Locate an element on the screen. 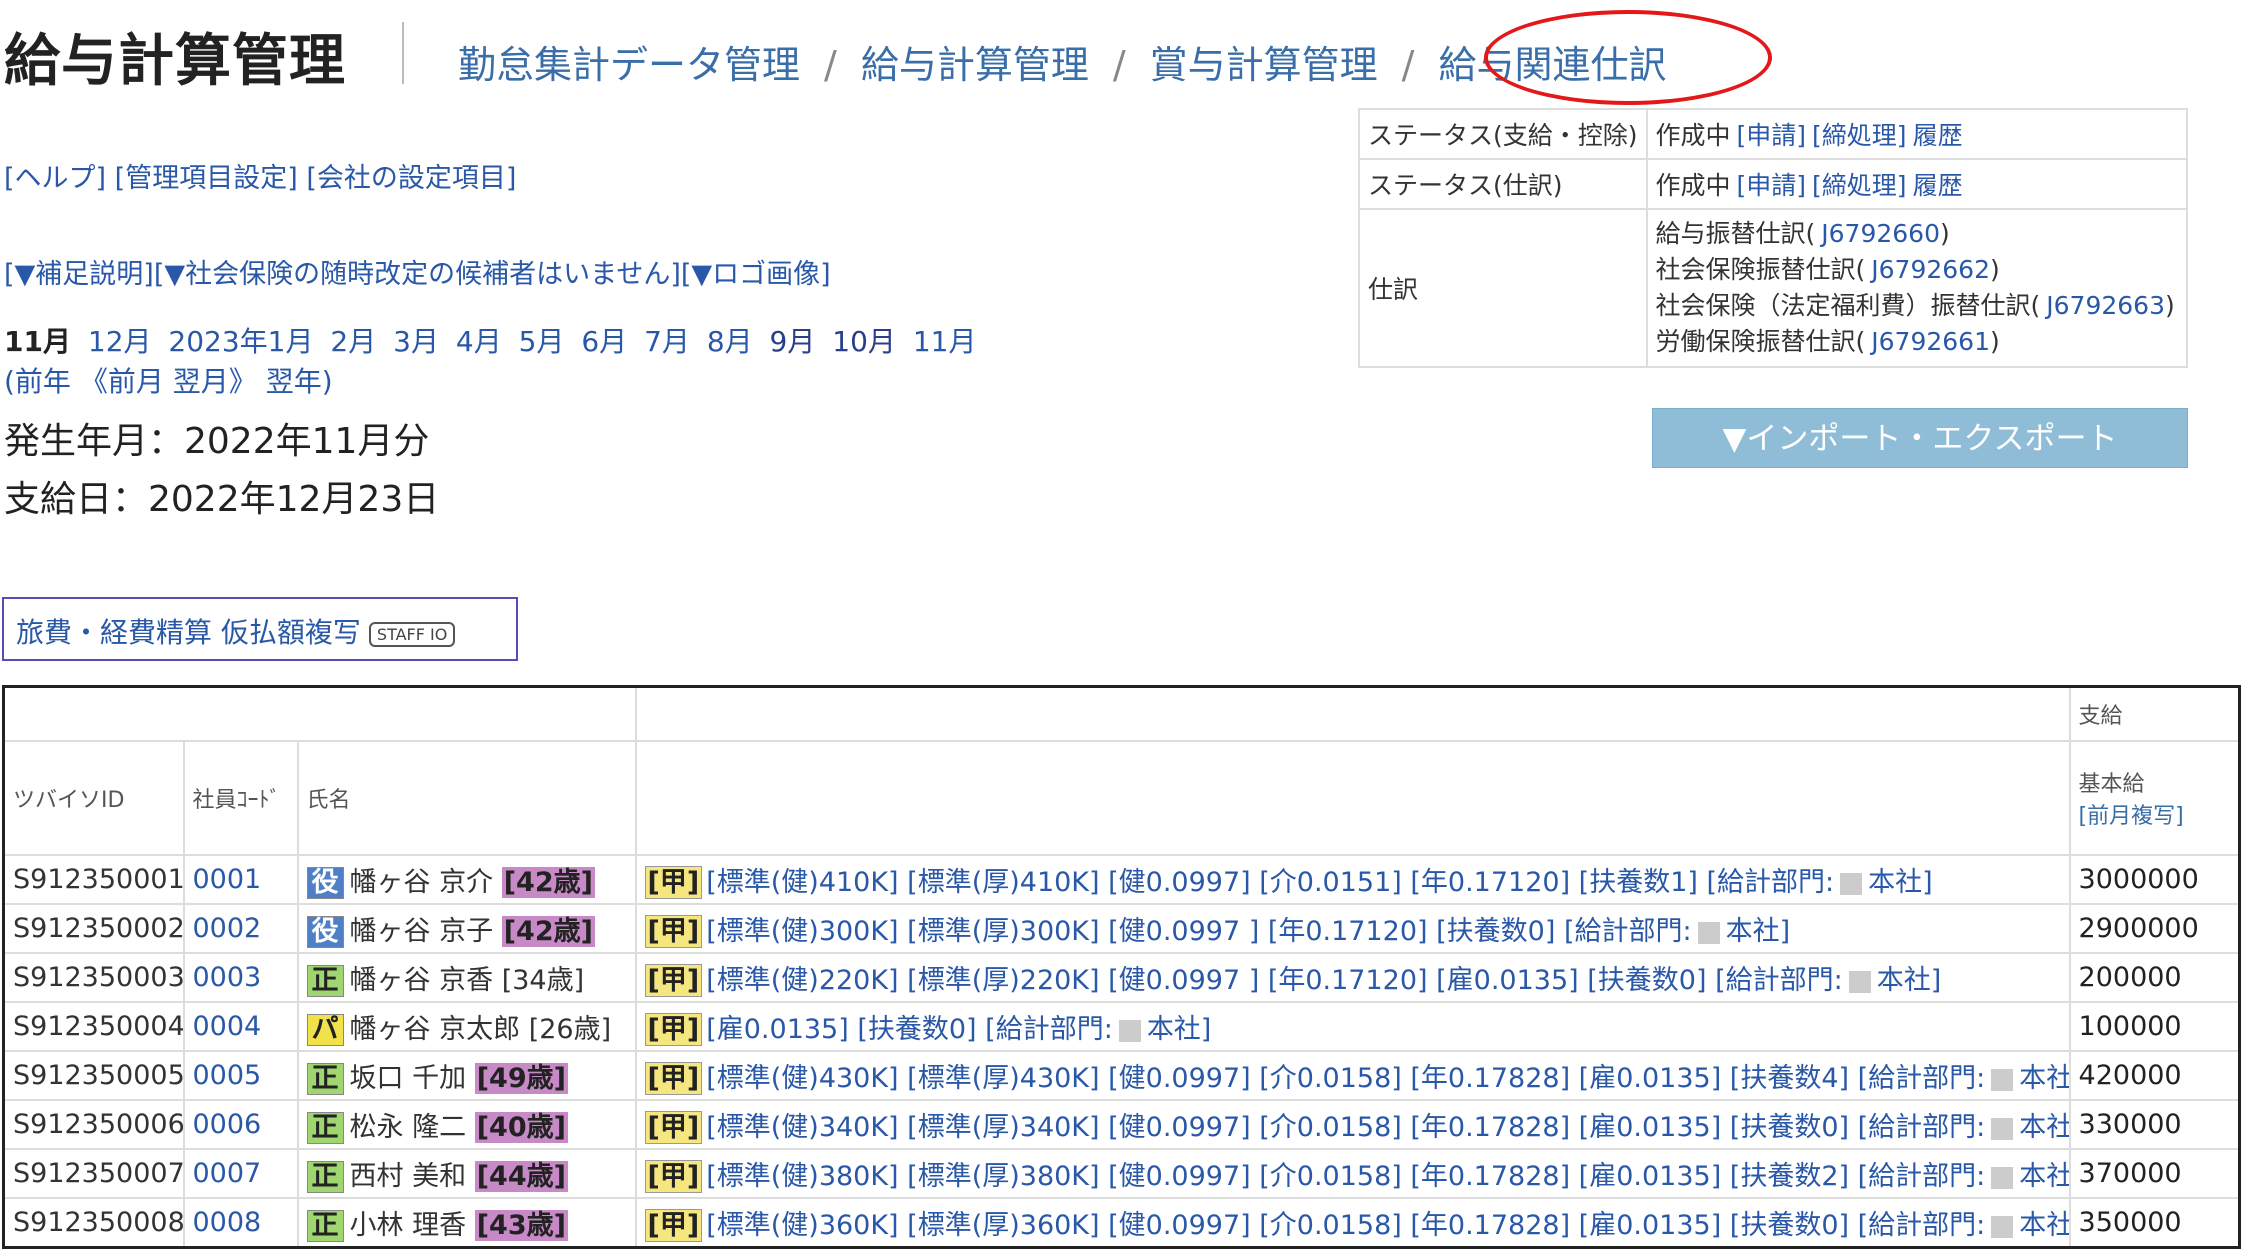 This screenshot has height=1249, width=2241. employee-code-cell: 0008 is located at coordinates (240, 1223).